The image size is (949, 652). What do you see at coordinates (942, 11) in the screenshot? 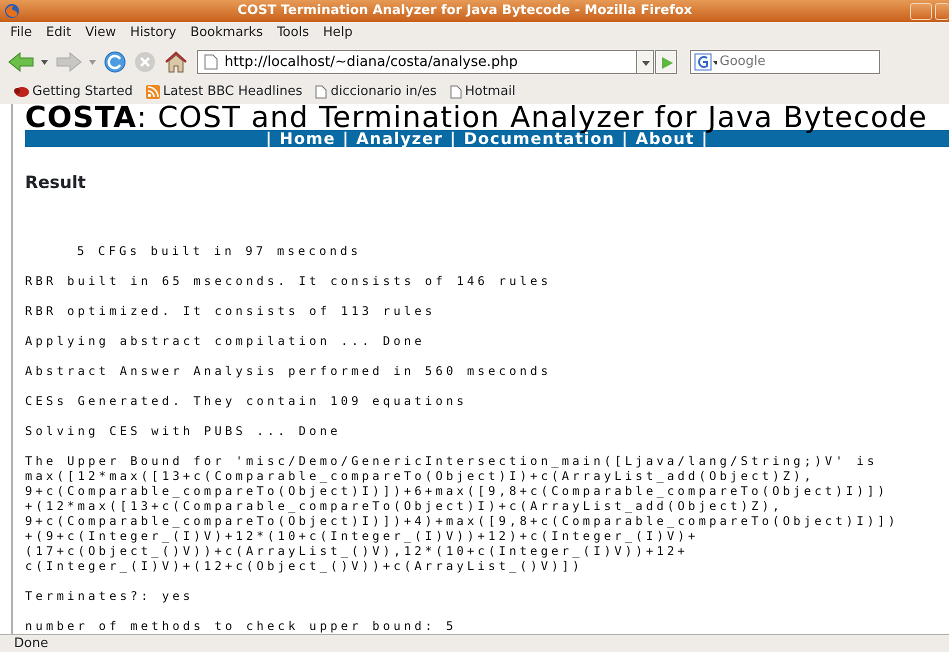
I see `maximize-button` at bounding box center [942, 11].